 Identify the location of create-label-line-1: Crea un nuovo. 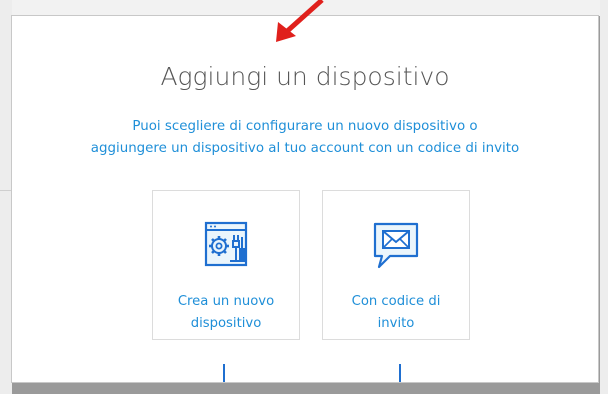
(226, 301).